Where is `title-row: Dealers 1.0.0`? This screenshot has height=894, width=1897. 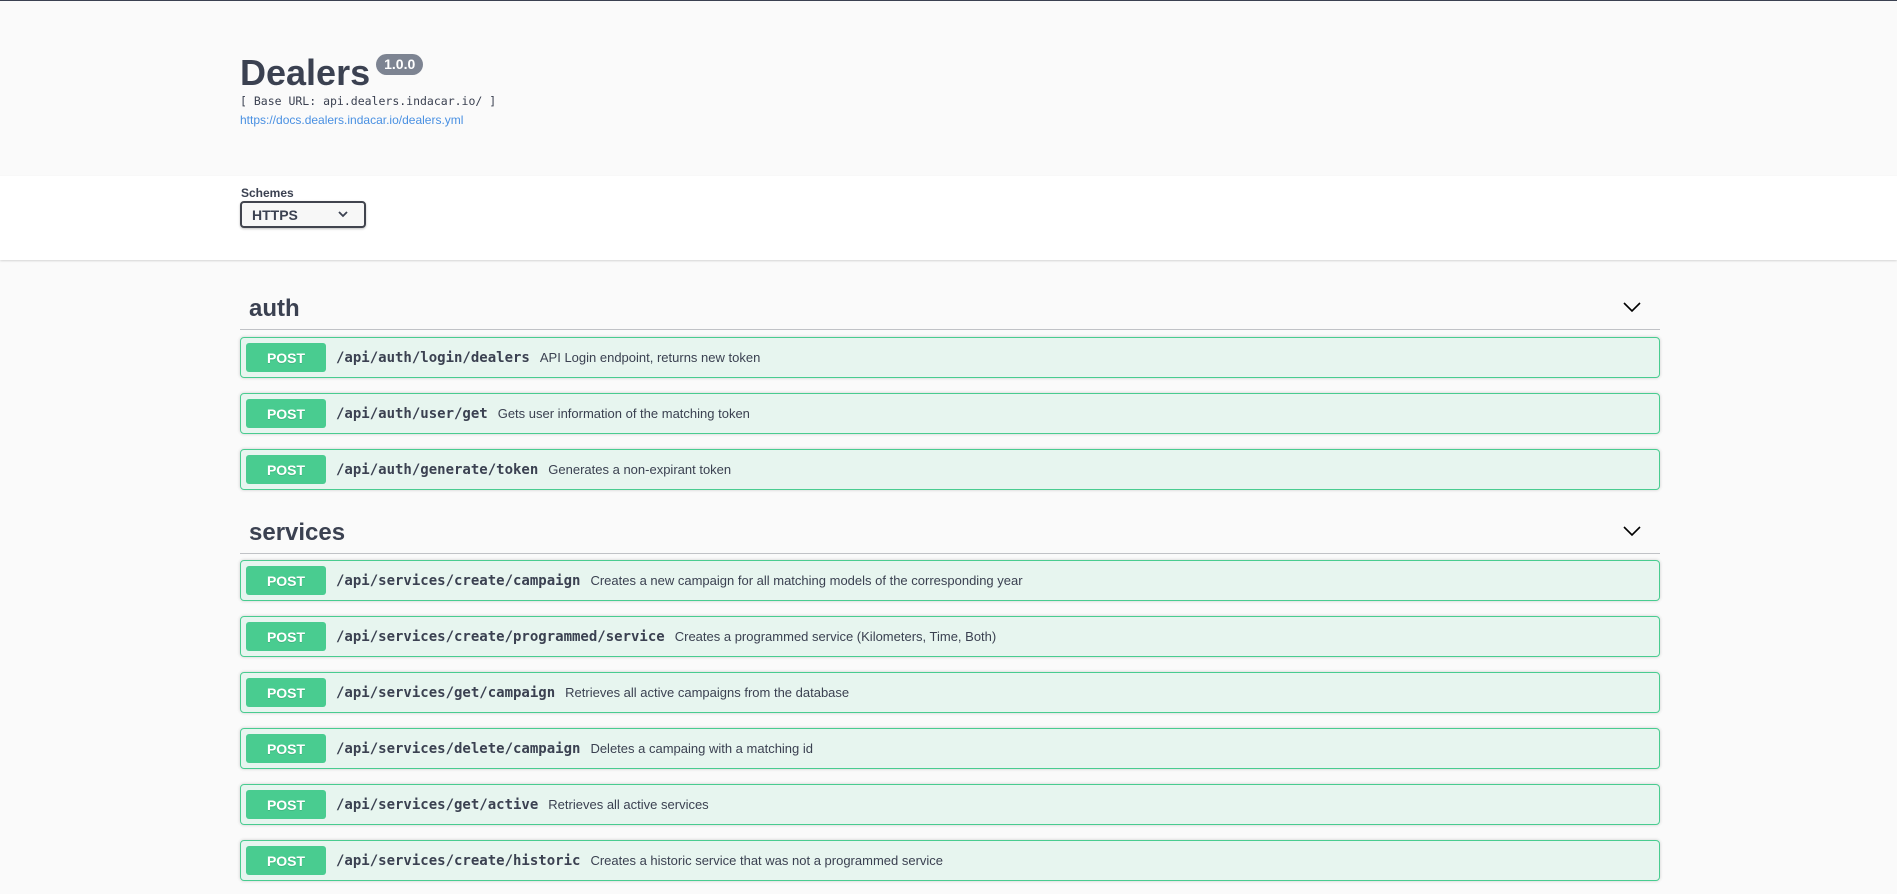
title-row: Dealers 1.0.0 is located at coordinates (332, 72).